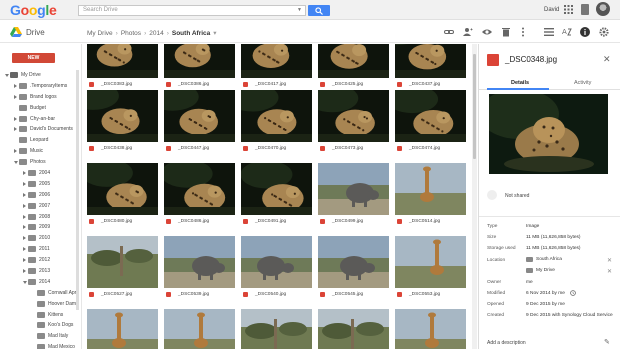 The height and width of the screenshot is (349, 620). I want to click on breadcrumb-2014: 2014, so click(156, 33).